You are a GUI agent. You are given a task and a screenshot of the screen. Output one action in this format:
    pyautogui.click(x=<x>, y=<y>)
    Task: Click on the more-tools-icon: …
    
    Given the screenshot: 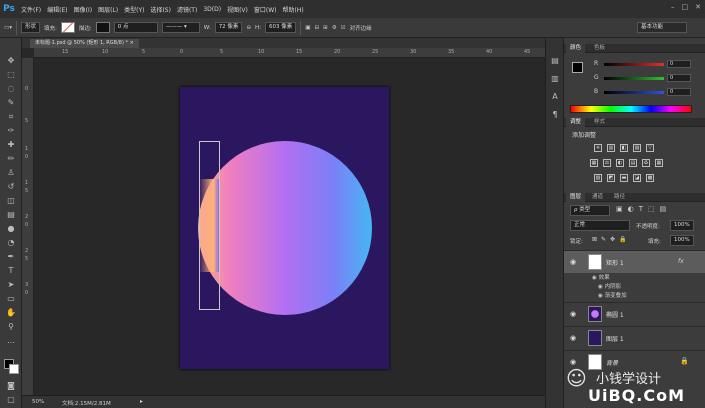 What is the action you would take?
    pyautogui.click(x=11, y=340)
    